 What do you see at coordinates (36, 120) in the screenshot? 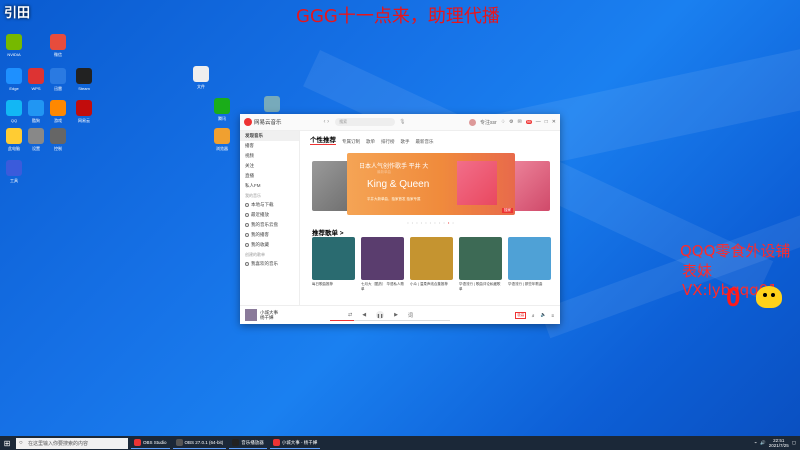
I see `desktop-icon-label: 酷狗` at bounding box center [36, 120].